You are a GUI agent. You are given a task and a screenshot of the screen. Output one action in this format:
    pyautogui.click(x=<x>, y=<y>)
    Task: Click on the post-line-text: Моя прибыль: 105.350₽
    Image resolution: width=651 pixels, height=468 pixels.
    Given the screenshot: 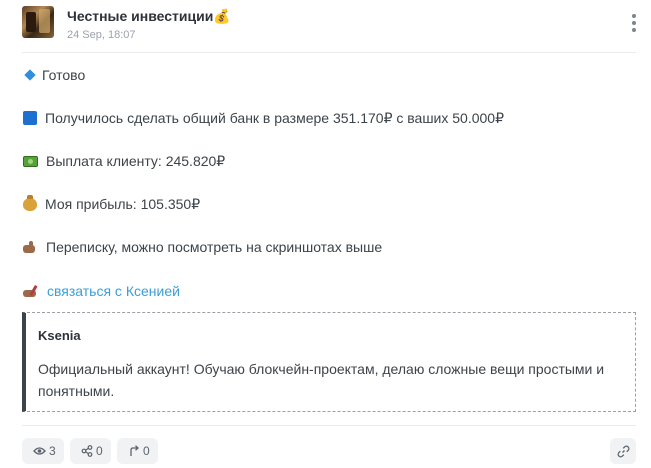 What is the action you would take?
    pyautogui.click(x=123, y=203)
    